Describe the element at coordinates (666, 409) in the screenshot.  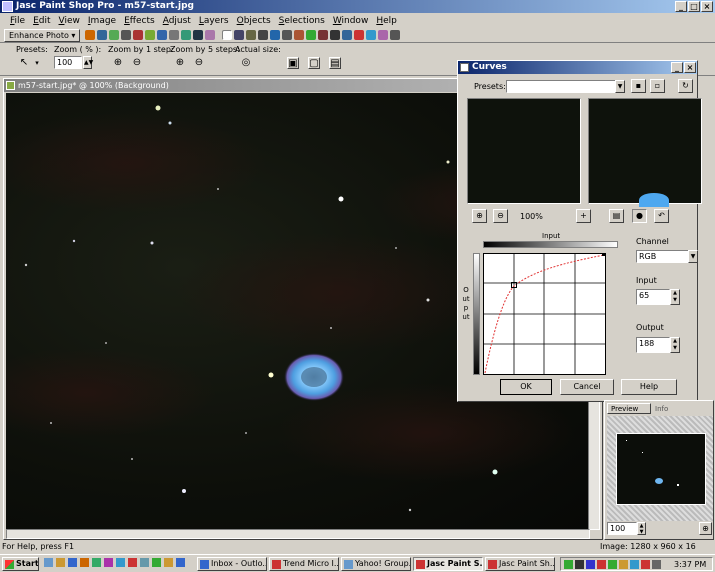
I see `tab-info: Info` at that location.